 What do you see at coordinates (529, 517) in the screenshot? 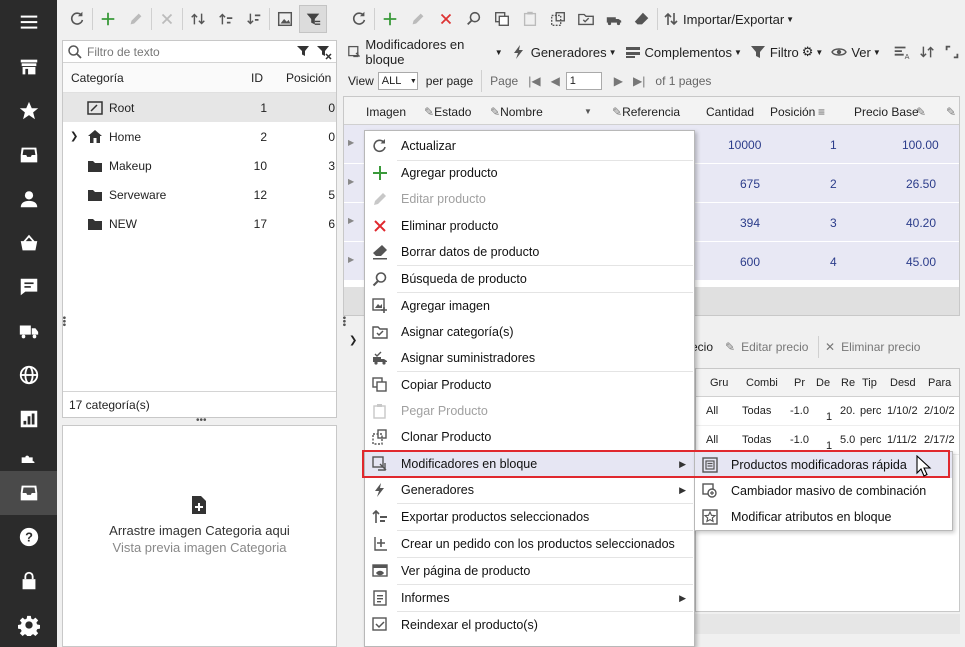
I see `menu-item-export-selected: Exportar productos seleccionados` at bounding box center [529, 517].